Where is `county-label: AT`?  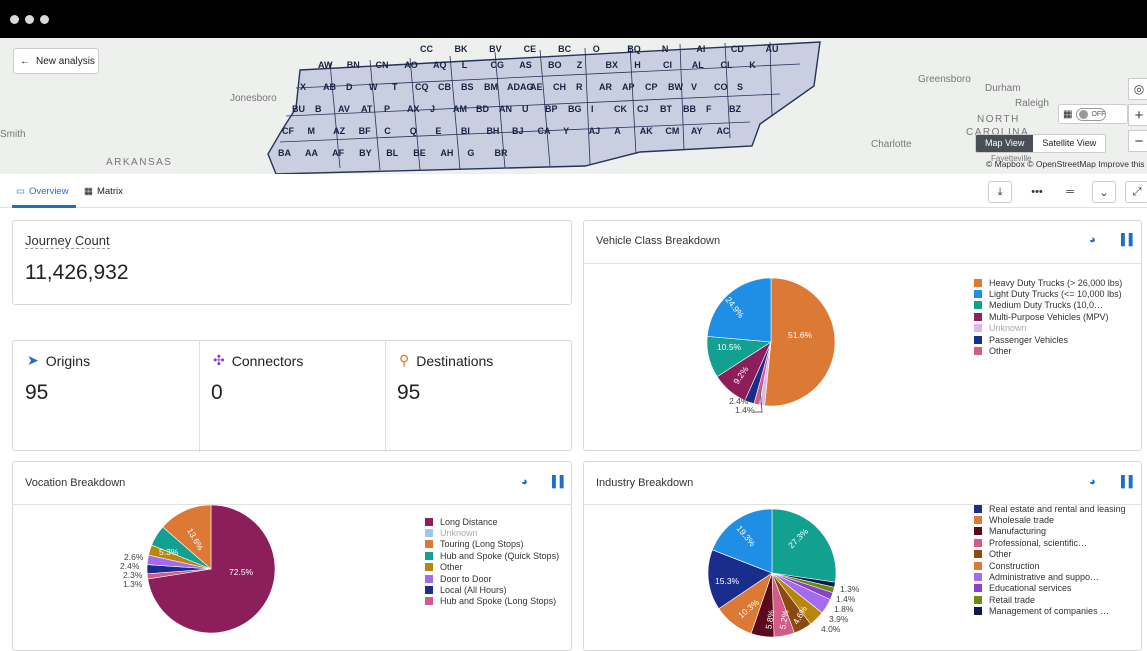 county-label: AT is located at coordinates (367, 109).